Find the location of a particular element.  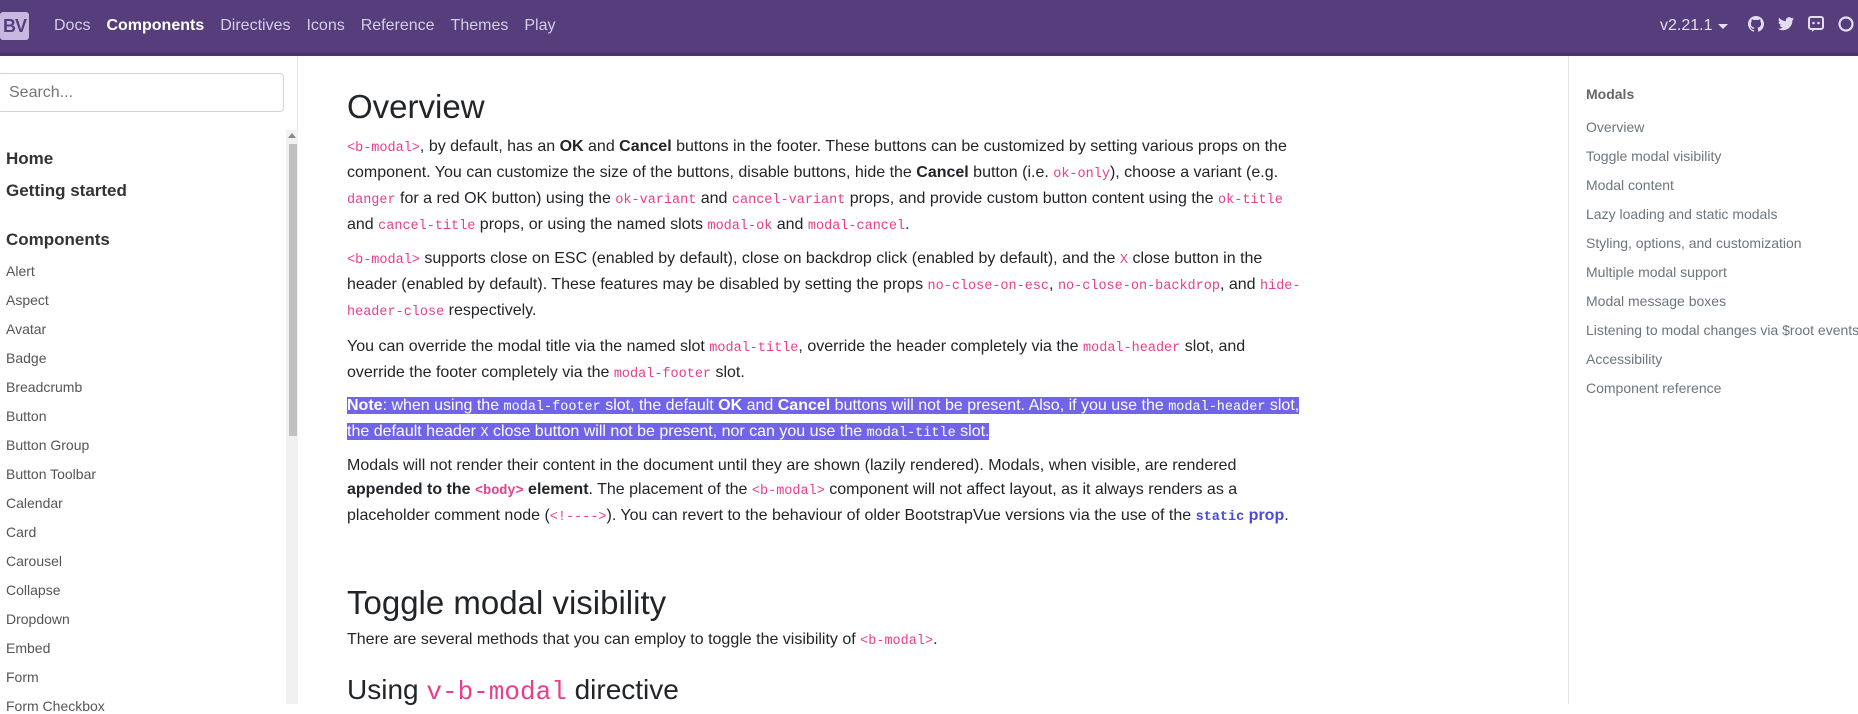

toc-item-accessibility: Accessibility is located at coordinates (1624, 359).